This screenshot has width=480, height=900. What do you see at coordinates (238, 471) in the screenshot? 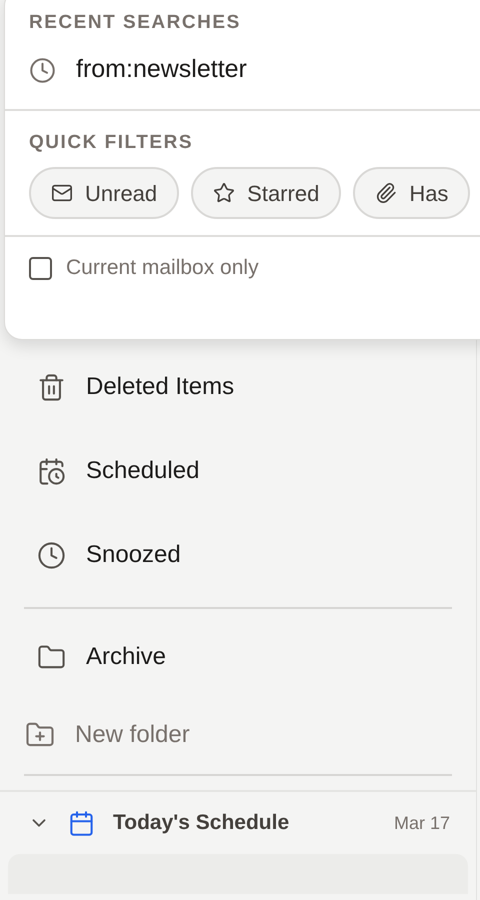
I see `folder-item: Scheduled` at bounding box center [238, 471].